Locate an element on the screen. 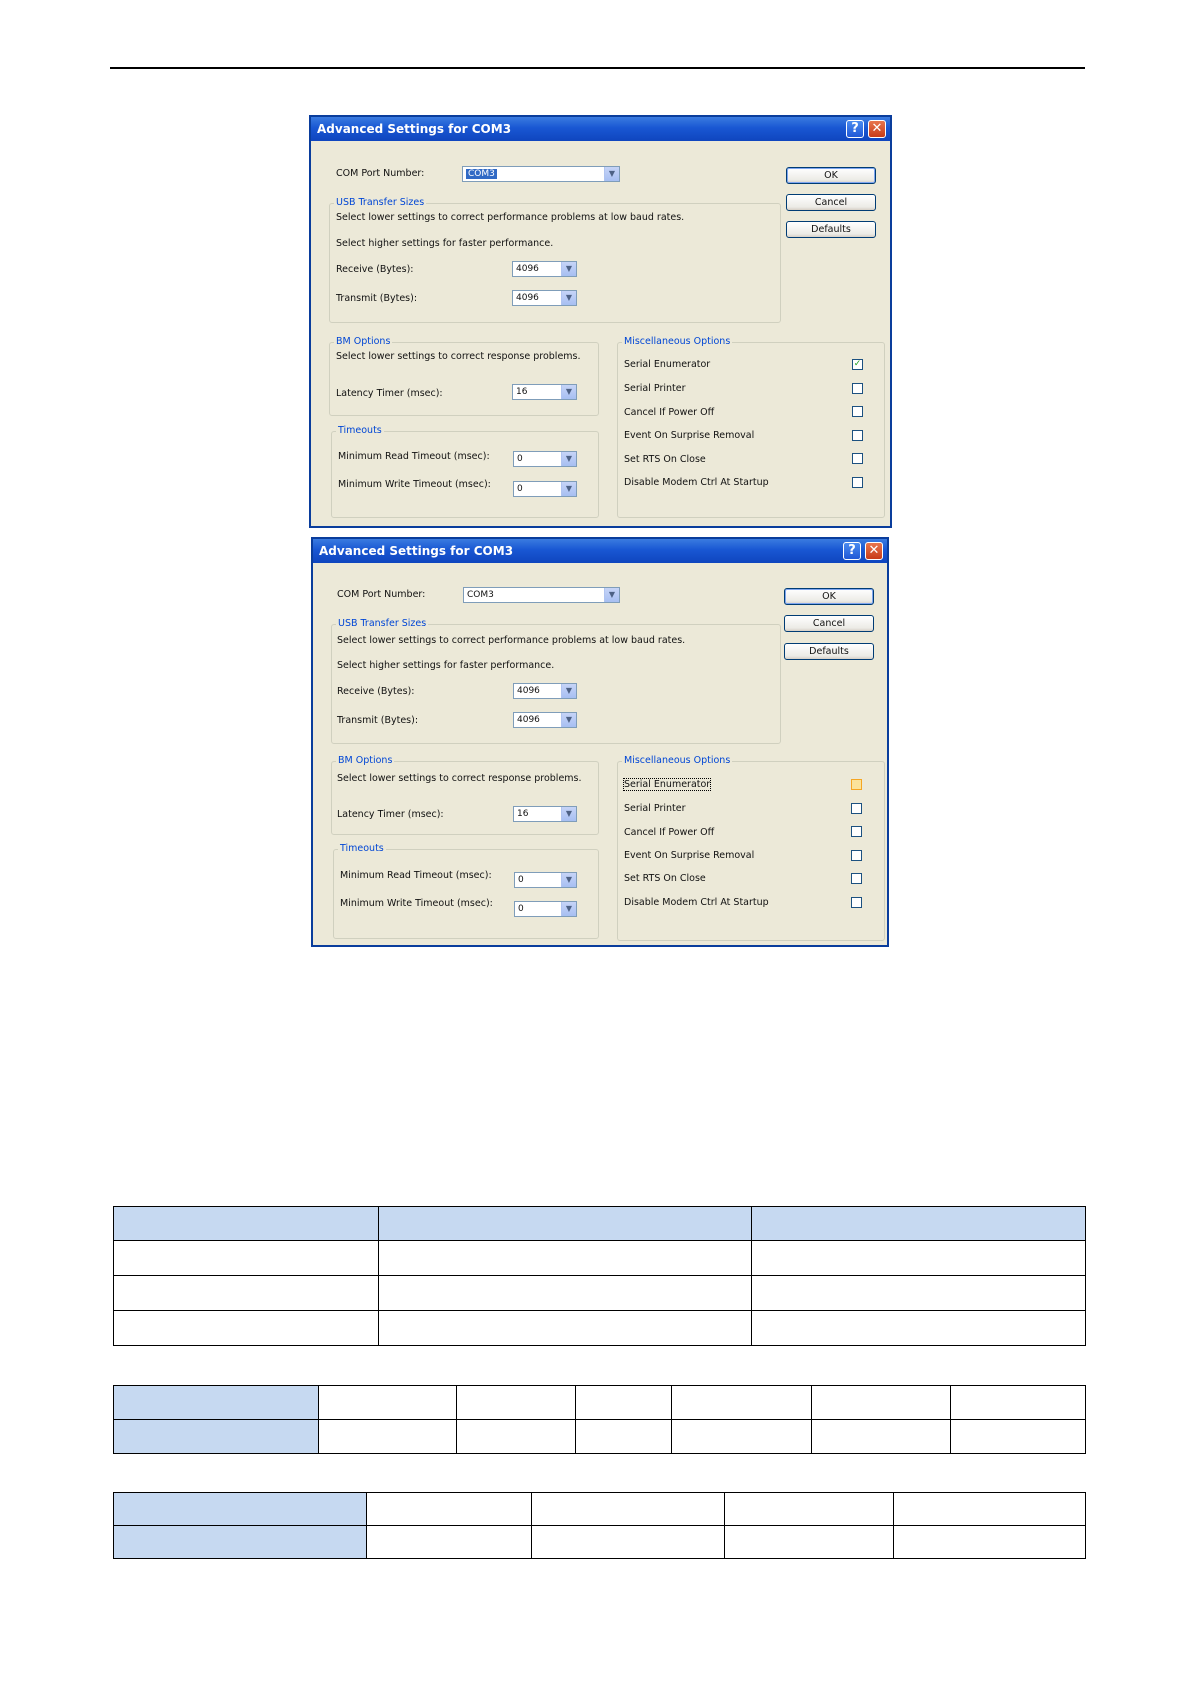  dialog-title: Advanced Settings for COM3 is located at coordinates (416, 551).